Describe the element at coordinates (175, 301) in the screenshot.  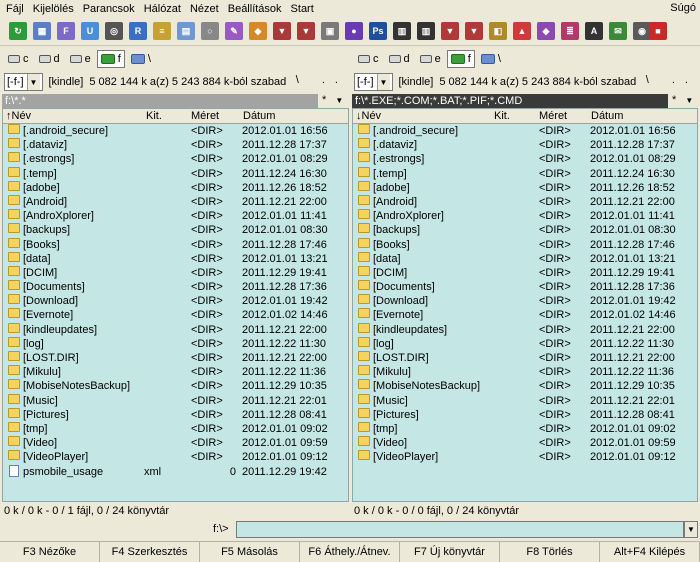
I see `folder-row: [Download] <DIR> 2012.01.01 19:42` at that location.